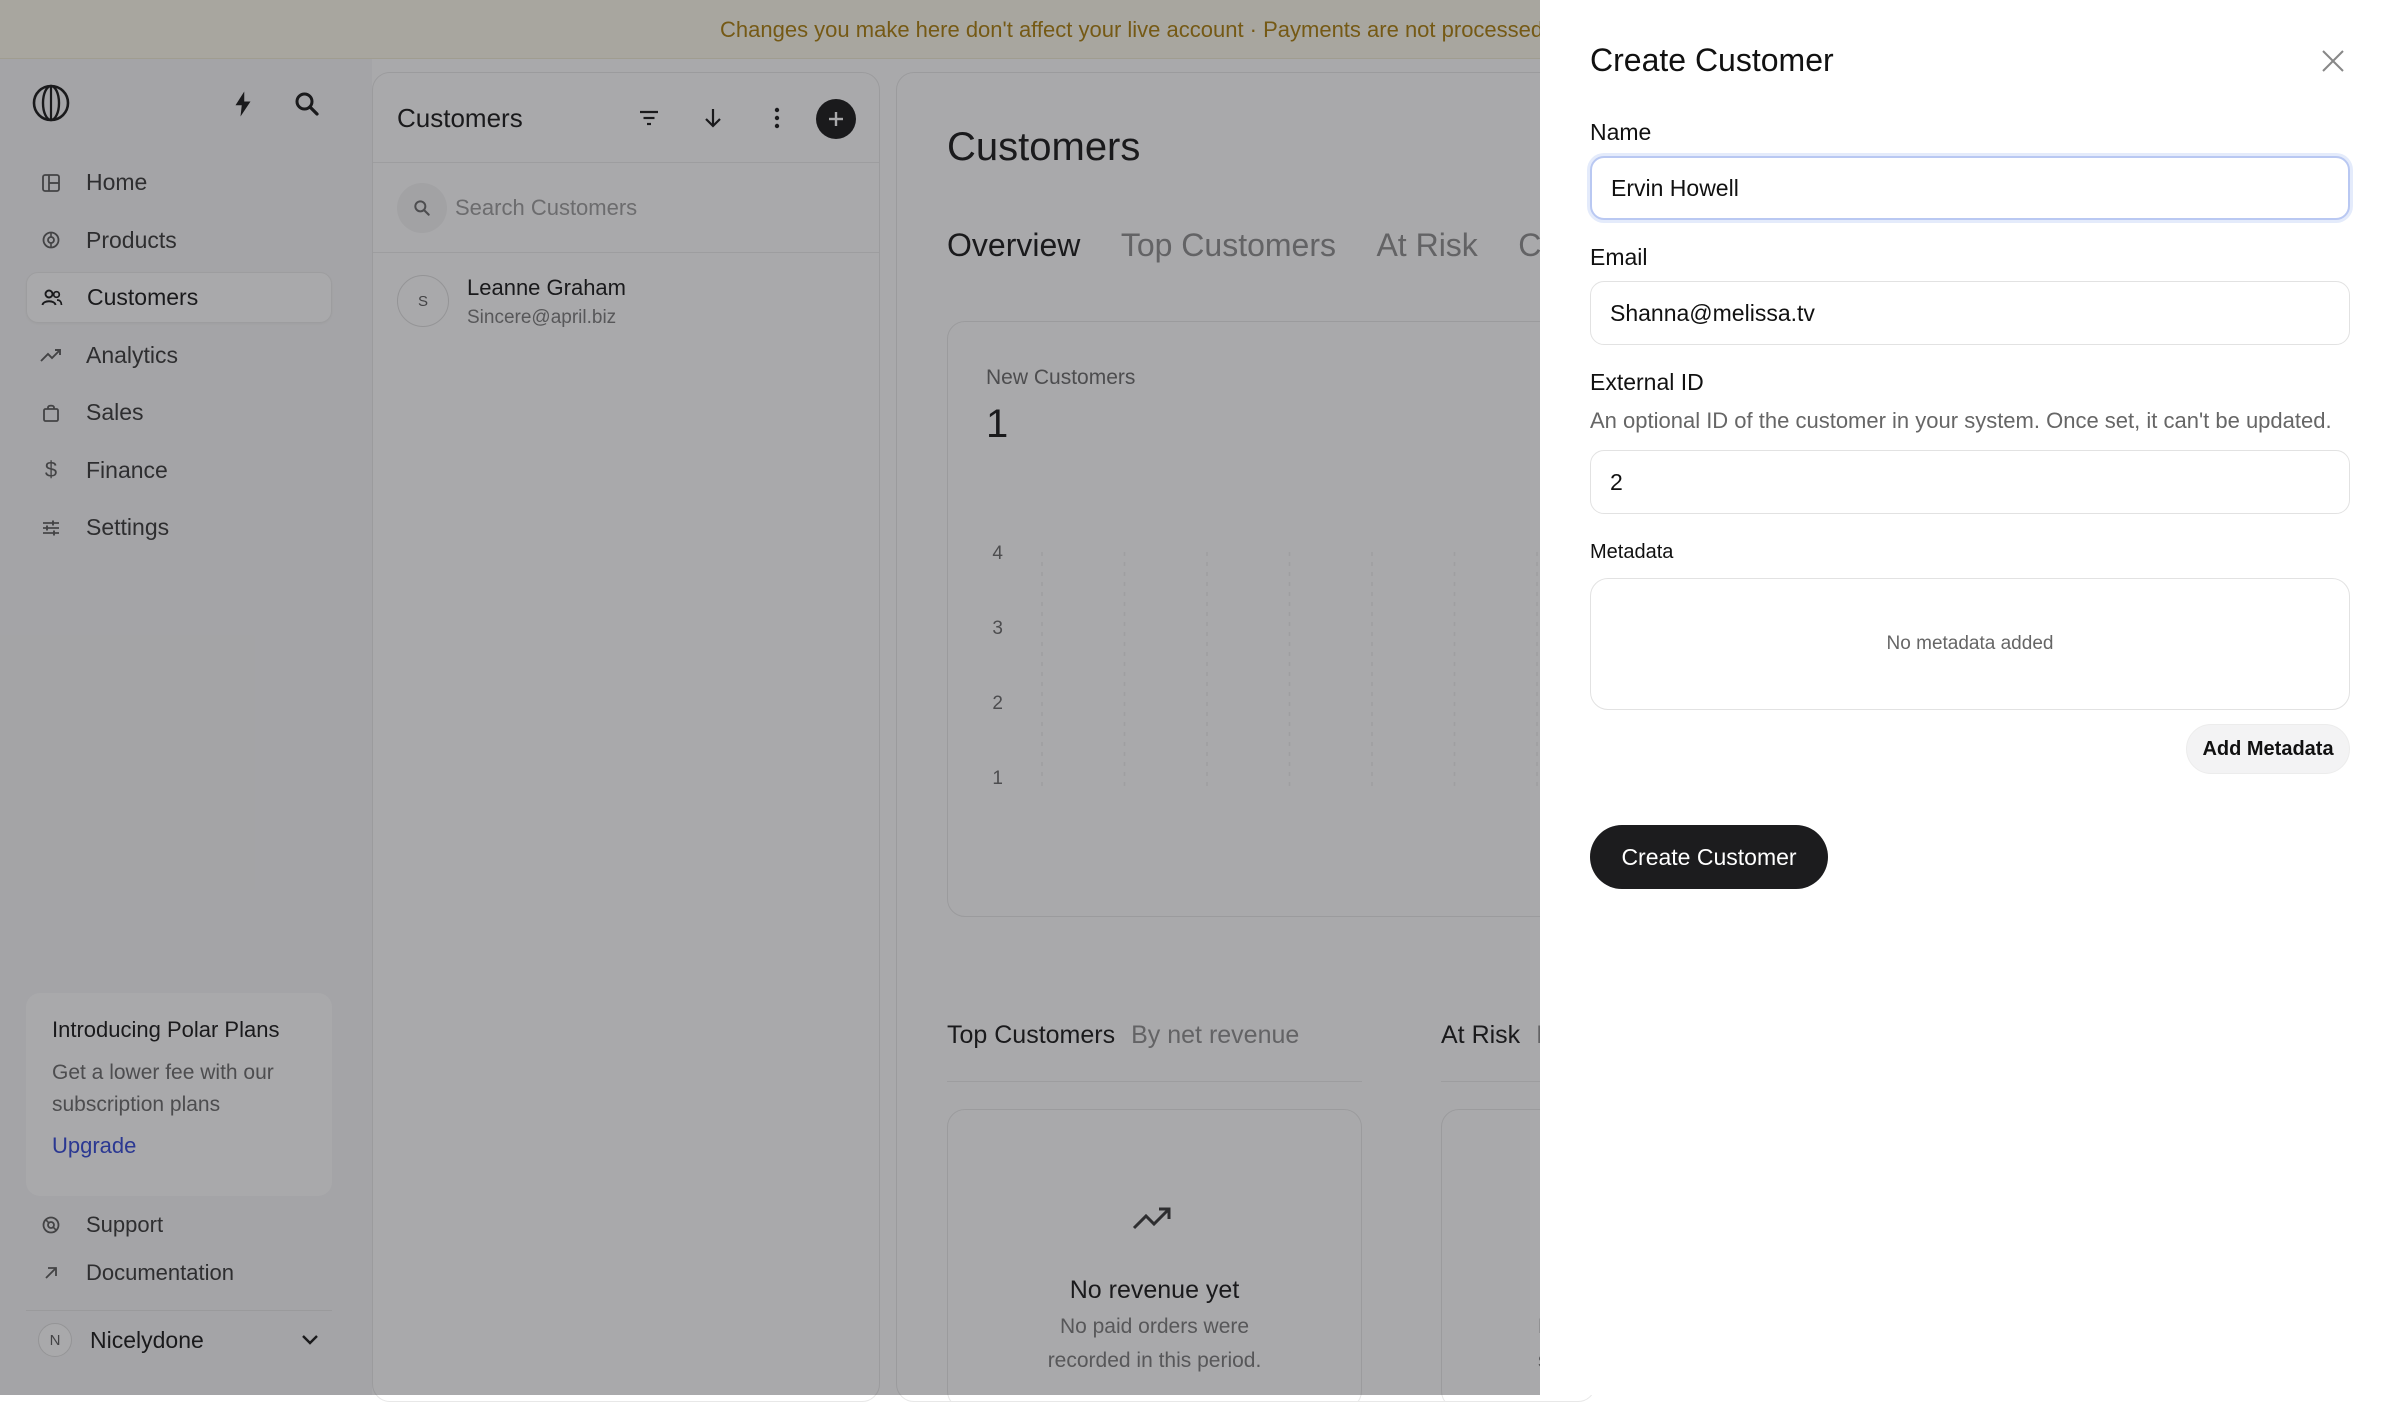  I want to click on metadata-empty-box: No metadata added, so click(1970, 644).